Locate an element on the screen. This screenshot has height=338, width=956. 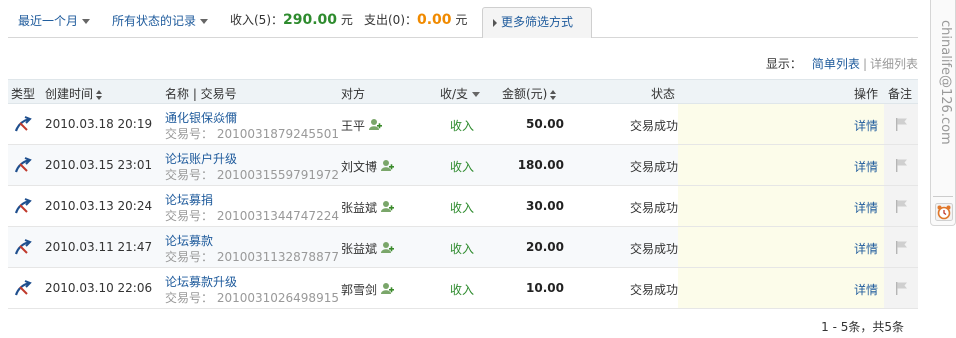
header-party: 对方 is located at coordinates (353, 94).